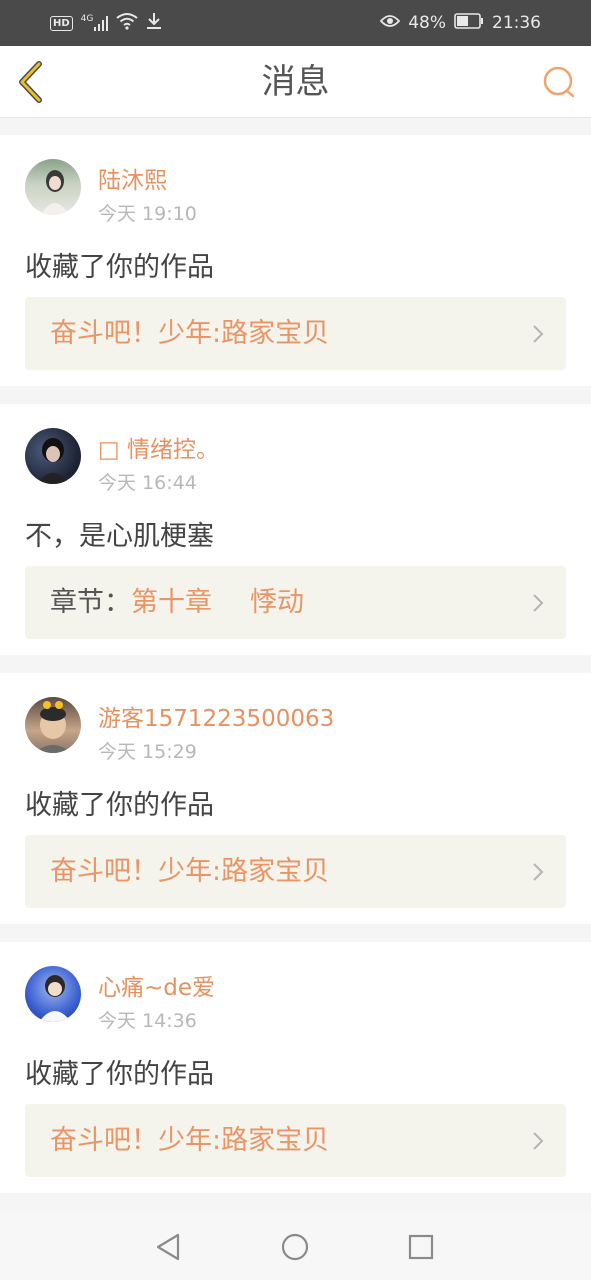 This screenshot has height=1280, width=591. What do you see at coordinates (154, 23) in the screenshot?
I see `download-icon` at bounding box center [154, 23].